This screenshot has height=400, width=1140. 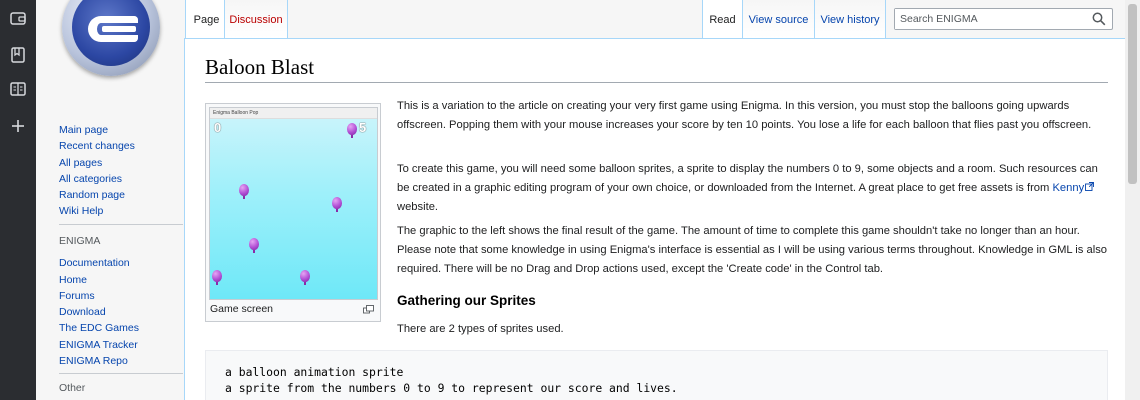 I want to click on reader-icon, so click(x=18, y=89).